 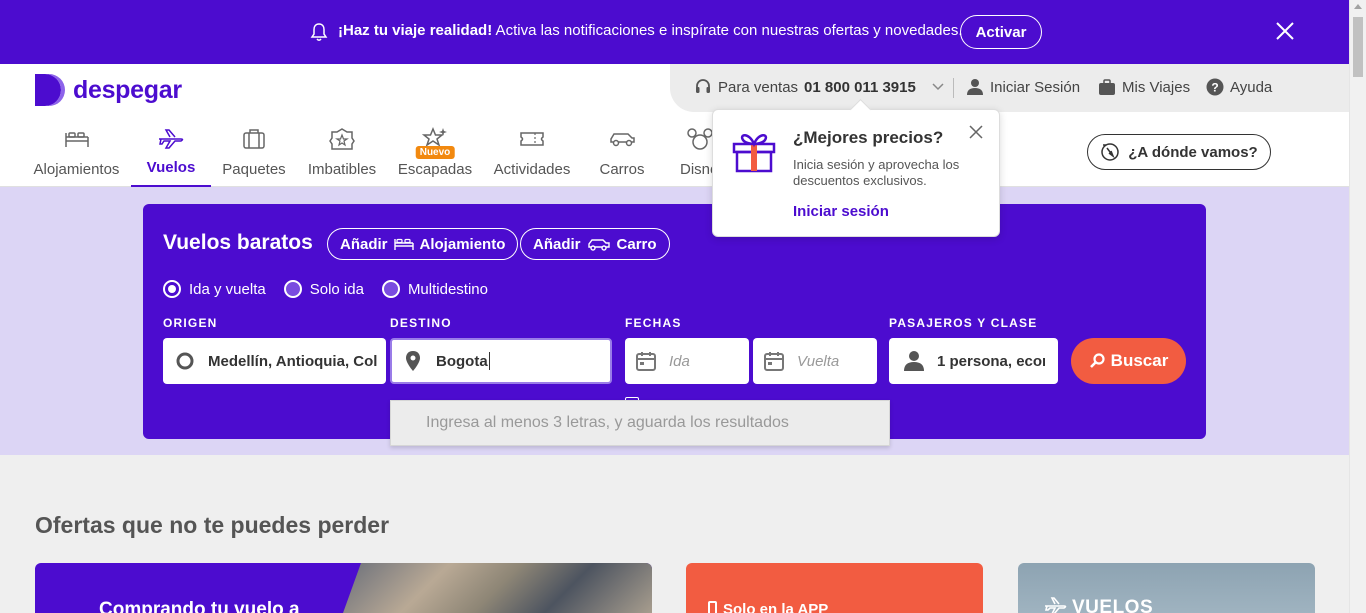 What do you see at coordinates (1097, 360) in the screenshot?
I see `search-icon` at bounding box center [1097, 360].